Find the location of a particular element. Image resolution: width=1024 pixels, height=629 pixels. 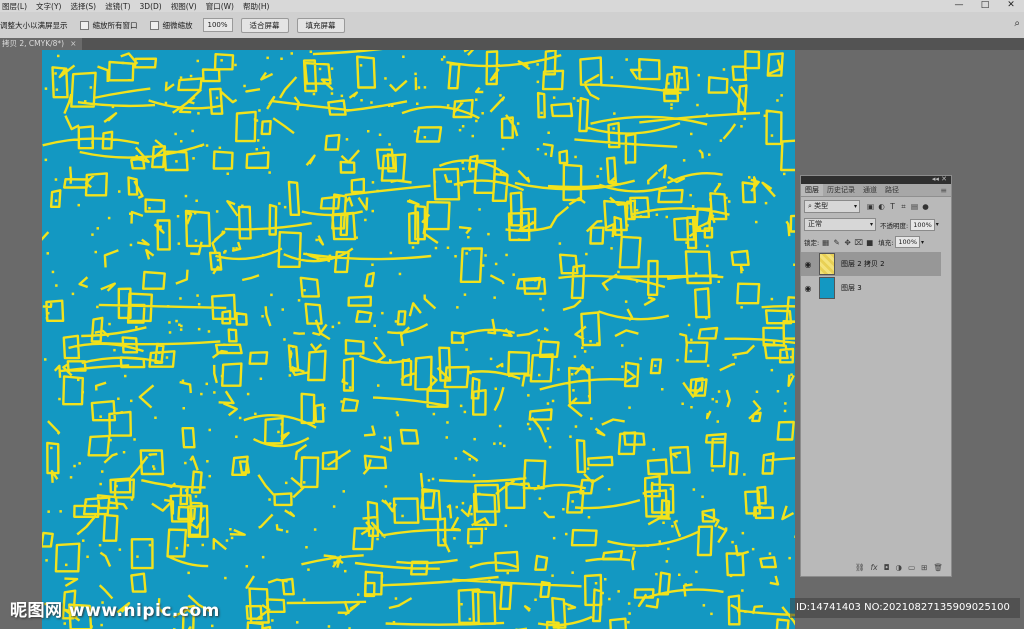

trash-icon: 🗑 is located at coordinates (938, 567).